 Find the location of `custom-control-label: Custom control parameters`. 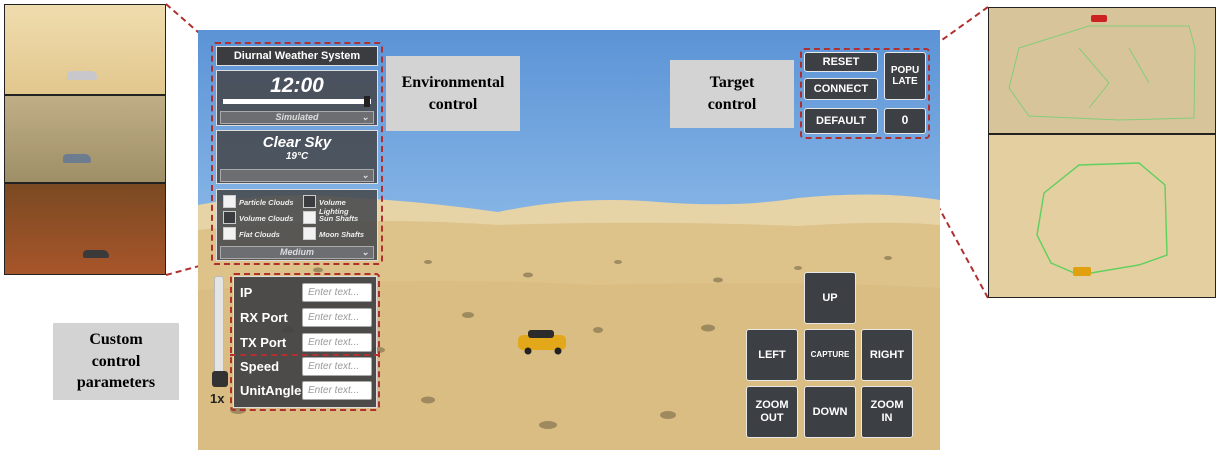

custom-control-label: Custom control parameters is located at coordinates (116, 361).